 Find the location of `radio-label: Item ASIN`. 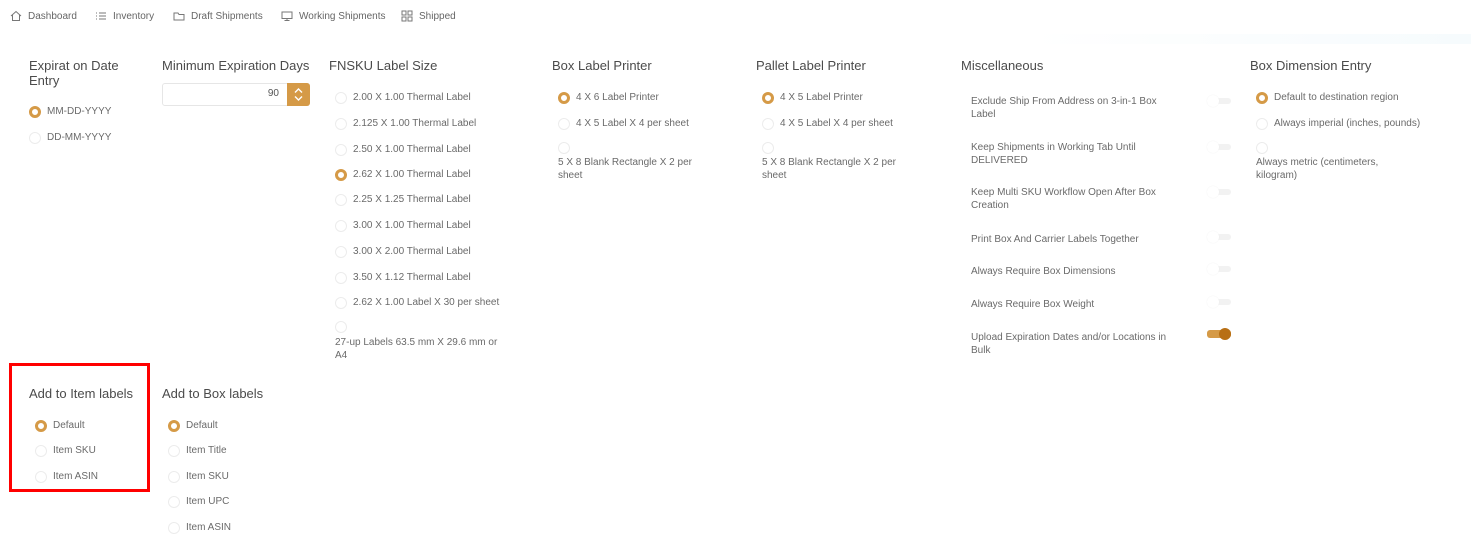

radio-label: Item ASIN is located at coordinates (209, 527).